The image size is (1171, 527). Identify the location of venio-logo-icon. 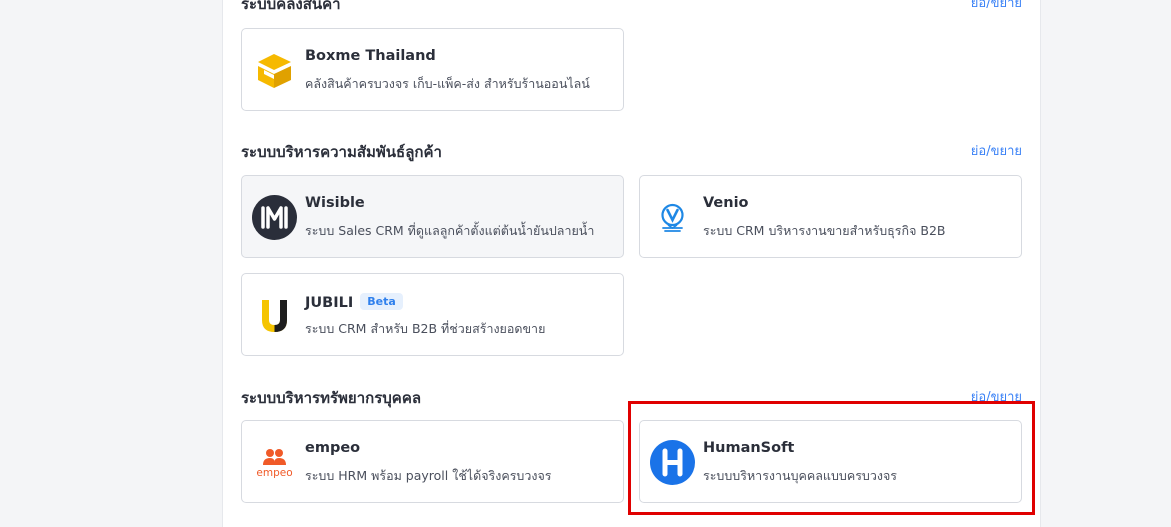
(672, 217).